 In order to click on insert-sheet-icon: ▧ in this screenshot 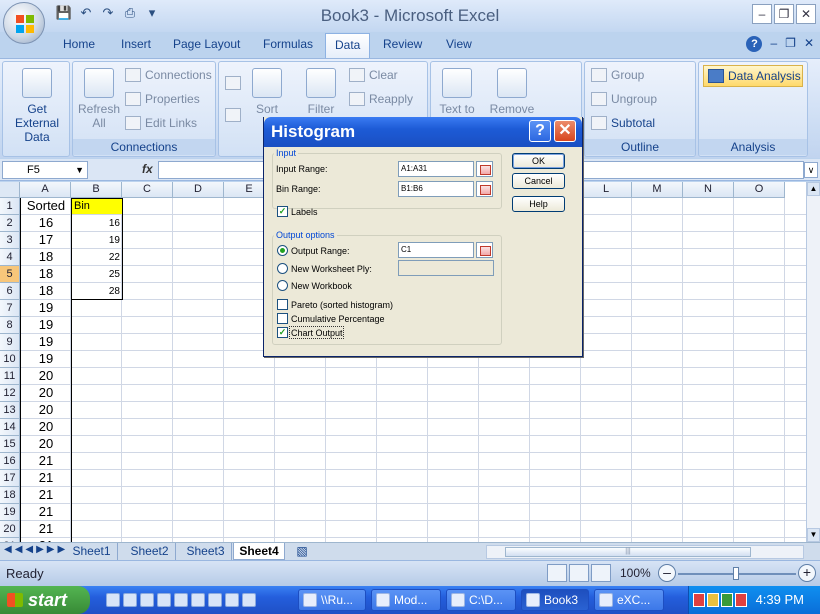, I will do `click(302, 551)`.